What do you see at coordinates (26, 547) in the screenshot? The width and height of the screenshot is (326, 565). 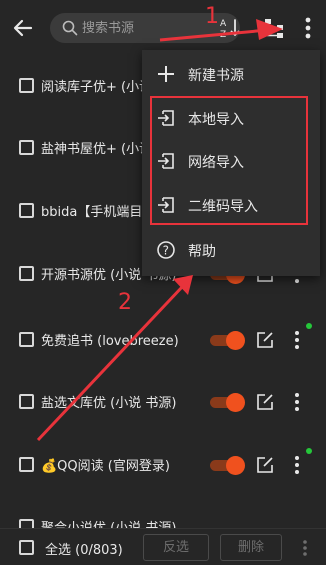 I see `select-all-checkbox` at bounding box center [26, 547].